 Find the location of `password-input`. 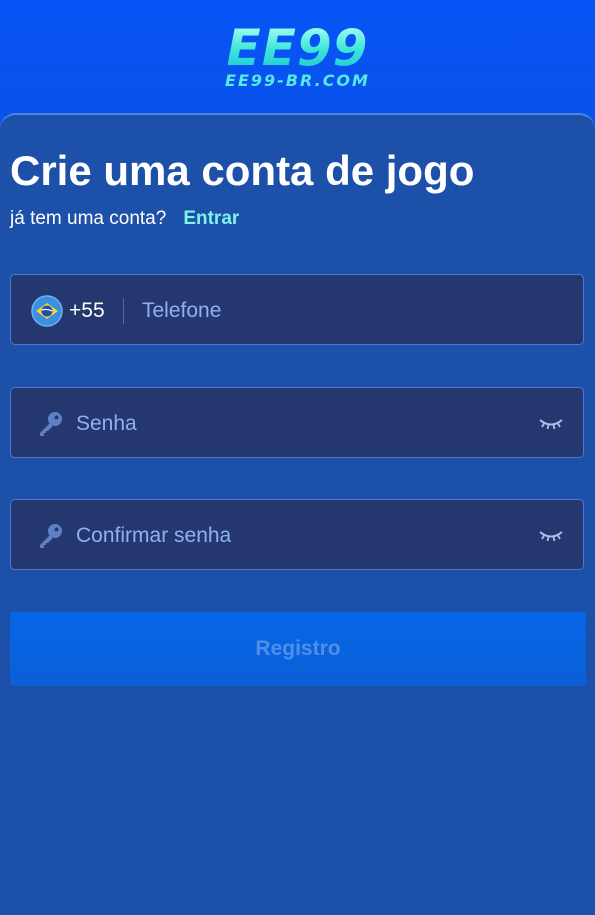

password-input is located at coordinates (296, 424).